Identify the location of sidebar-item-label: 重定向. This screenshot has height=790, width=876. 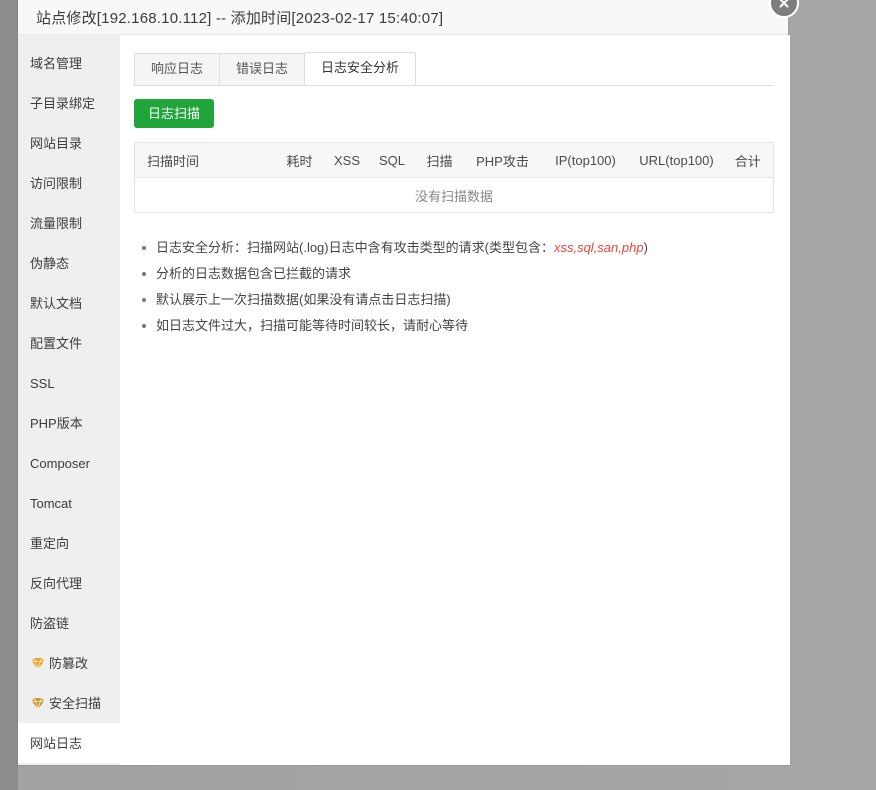
(50, 543).